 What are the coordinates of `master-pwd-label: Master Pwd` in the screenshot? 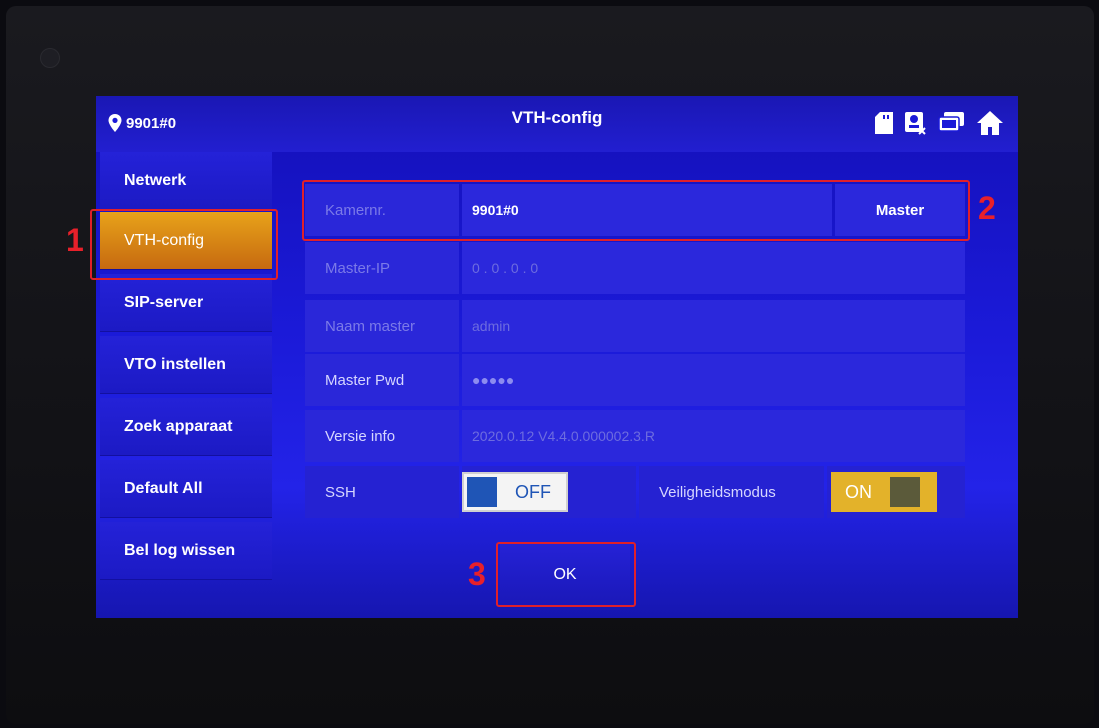 It's located at (382, 380).